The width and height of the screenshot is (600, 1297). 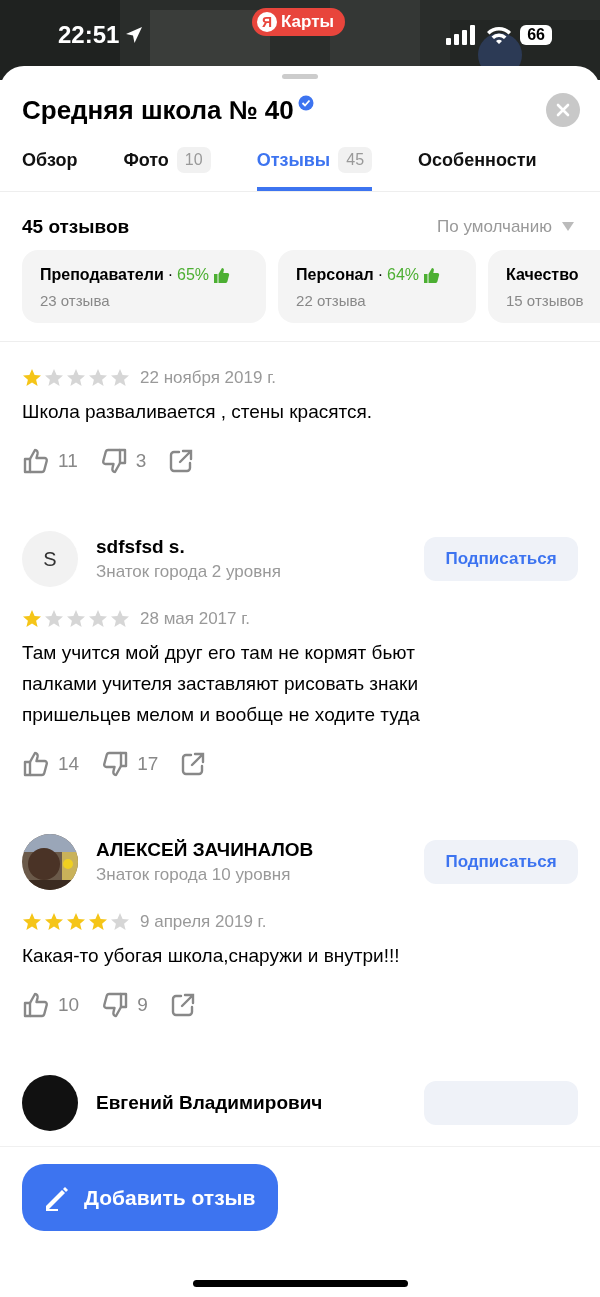 I want to click on dislike-button: 17, so click(x=130, y=764).